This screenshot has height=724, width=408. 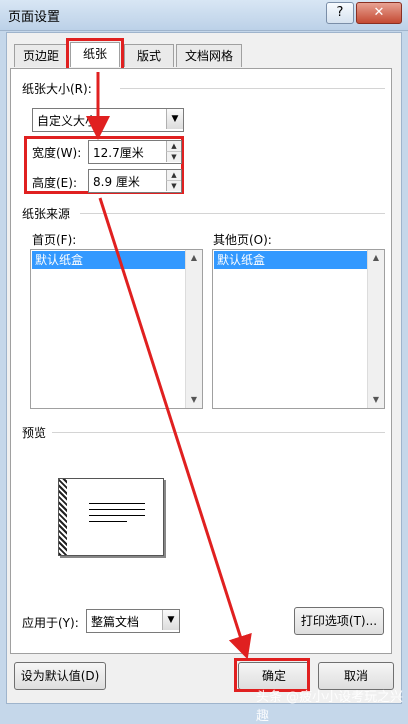 I want to click on watermark-text: 头条 @疲小小设考玩之兴趣, so click(x=330, y=707).